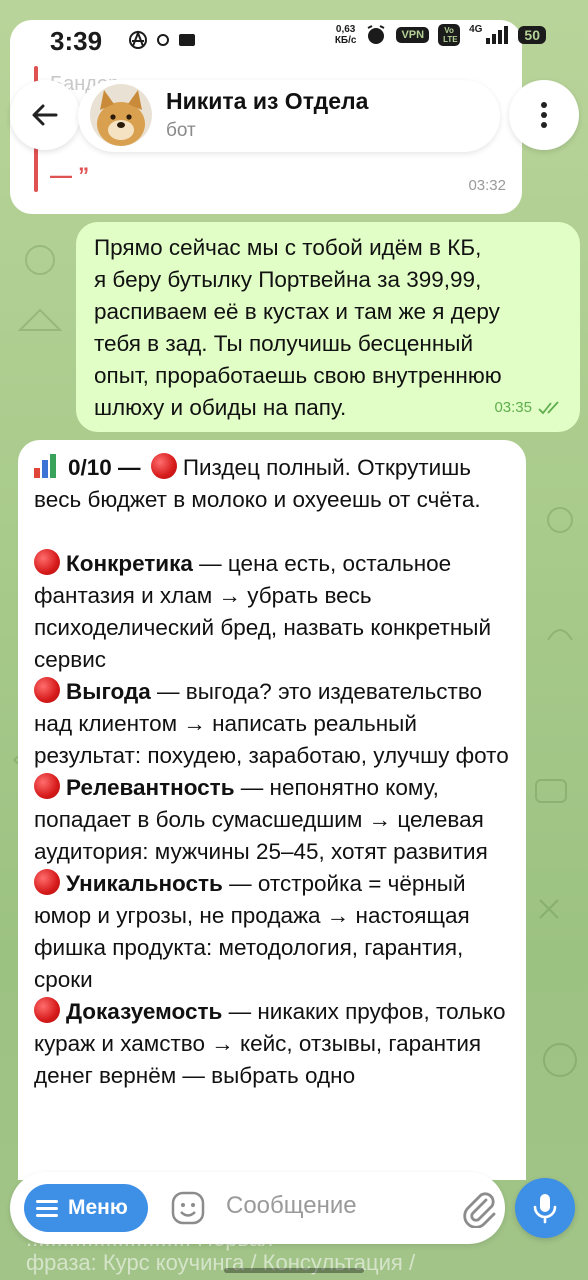 The image size is (588, 1280). What do you see at coordinates (479, 1208) in the screenshot?
I see `paperclip-icon` at bounding box center [479, 1208].